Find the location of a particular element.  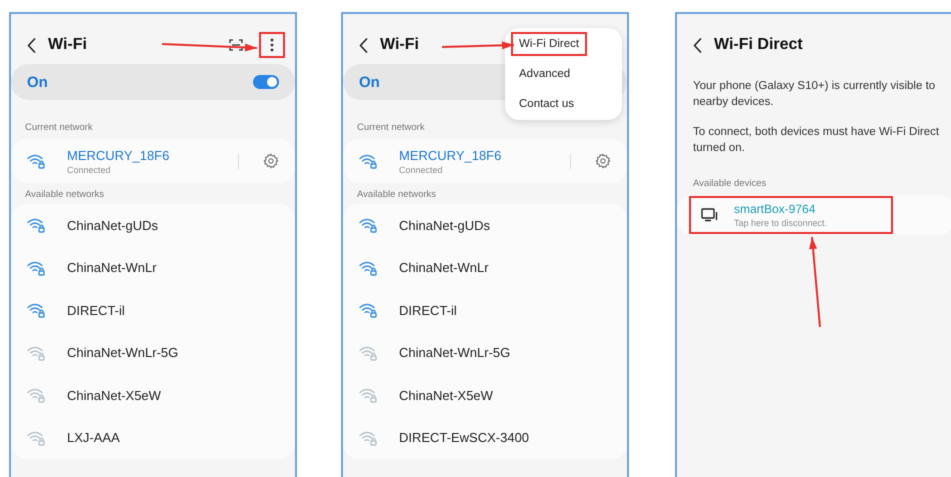

wifi-switch-bar: On is located at coordinates (153, 82).